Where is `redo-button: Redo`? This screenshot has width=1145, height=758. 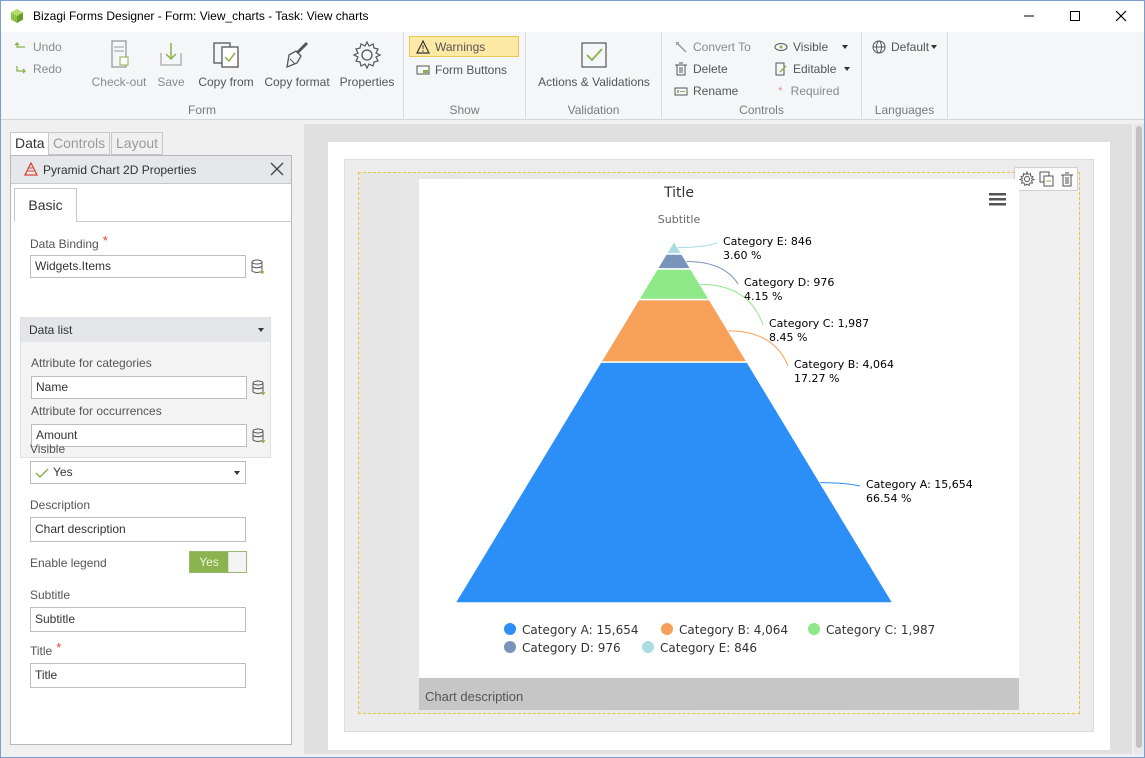 redo-button: Redo is located at coordinates (38, 69).